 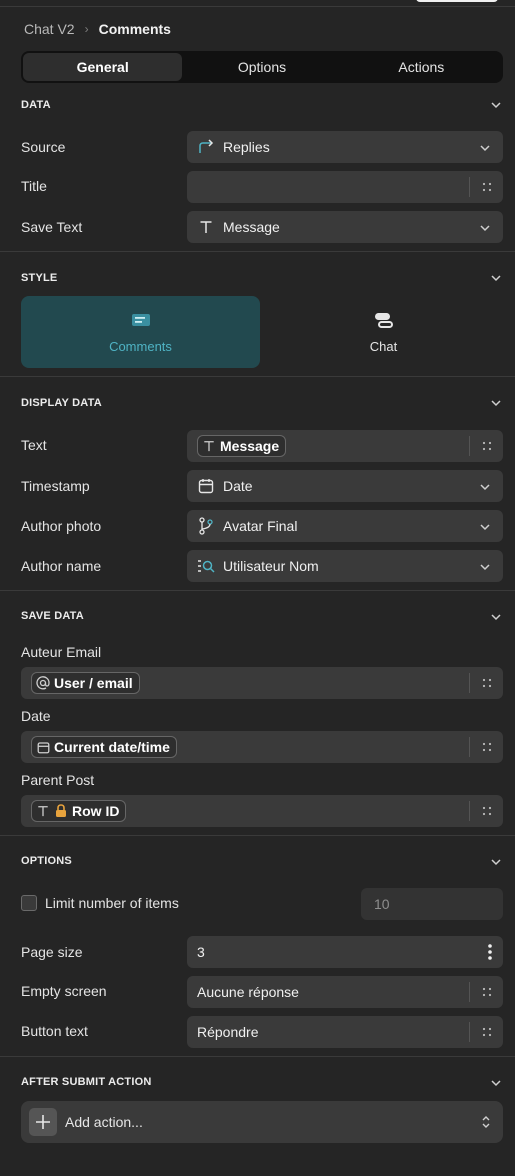 What do you see at coordinates (36, 105) in the screenshot?
I see `section-data-title: DATA` at bounding box center [36, 105].